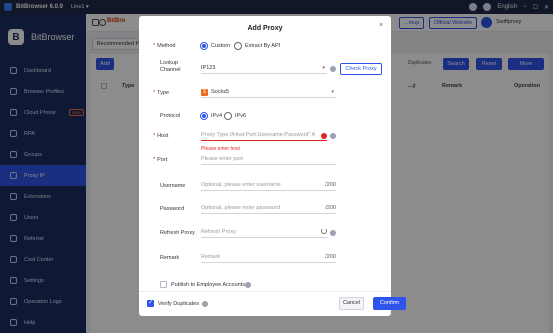 The image size is (553, 333). What do you see at coordinates (265, 28) in the screenshot?
I see `dialog-title: Add Proxy` at bounding box center [265, 28].